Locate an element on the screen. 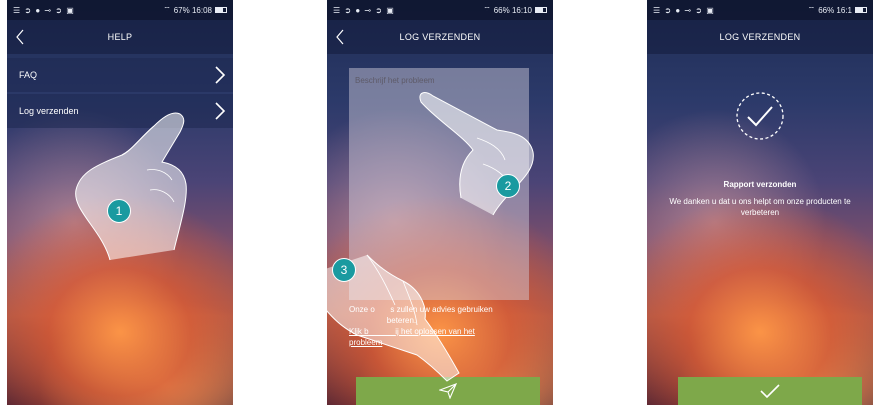  menu-item-label: Log verzenden is located at coordinates (49, 111).